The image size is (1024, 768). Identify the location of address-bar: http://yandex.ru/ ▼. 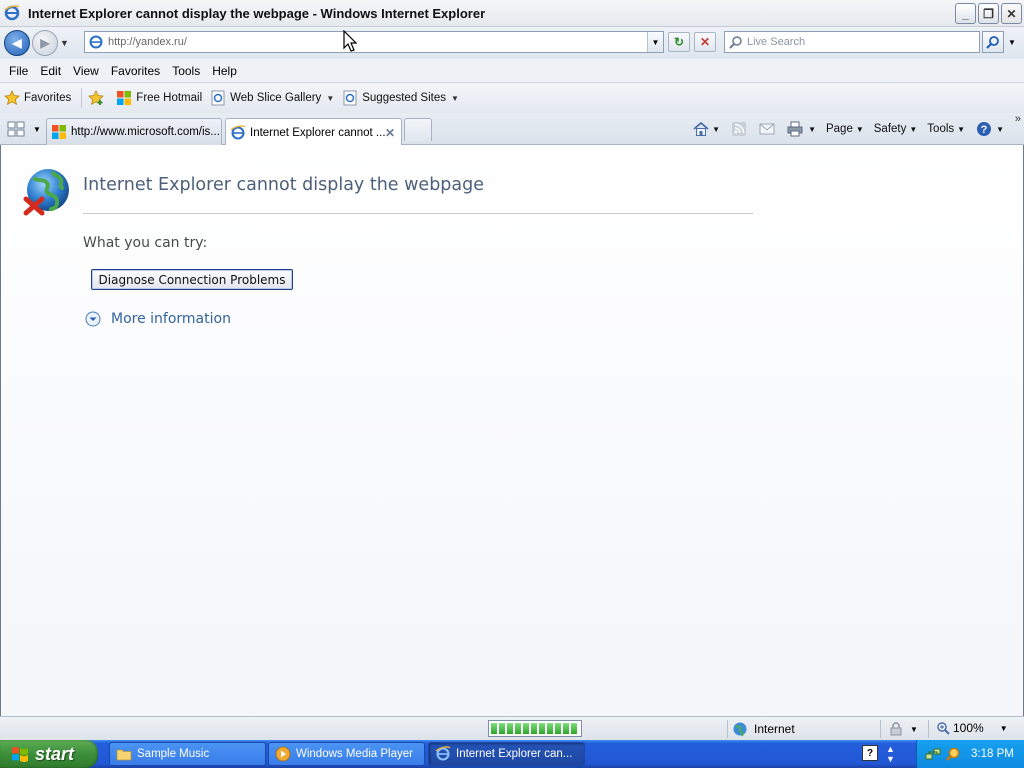
(374, 42).